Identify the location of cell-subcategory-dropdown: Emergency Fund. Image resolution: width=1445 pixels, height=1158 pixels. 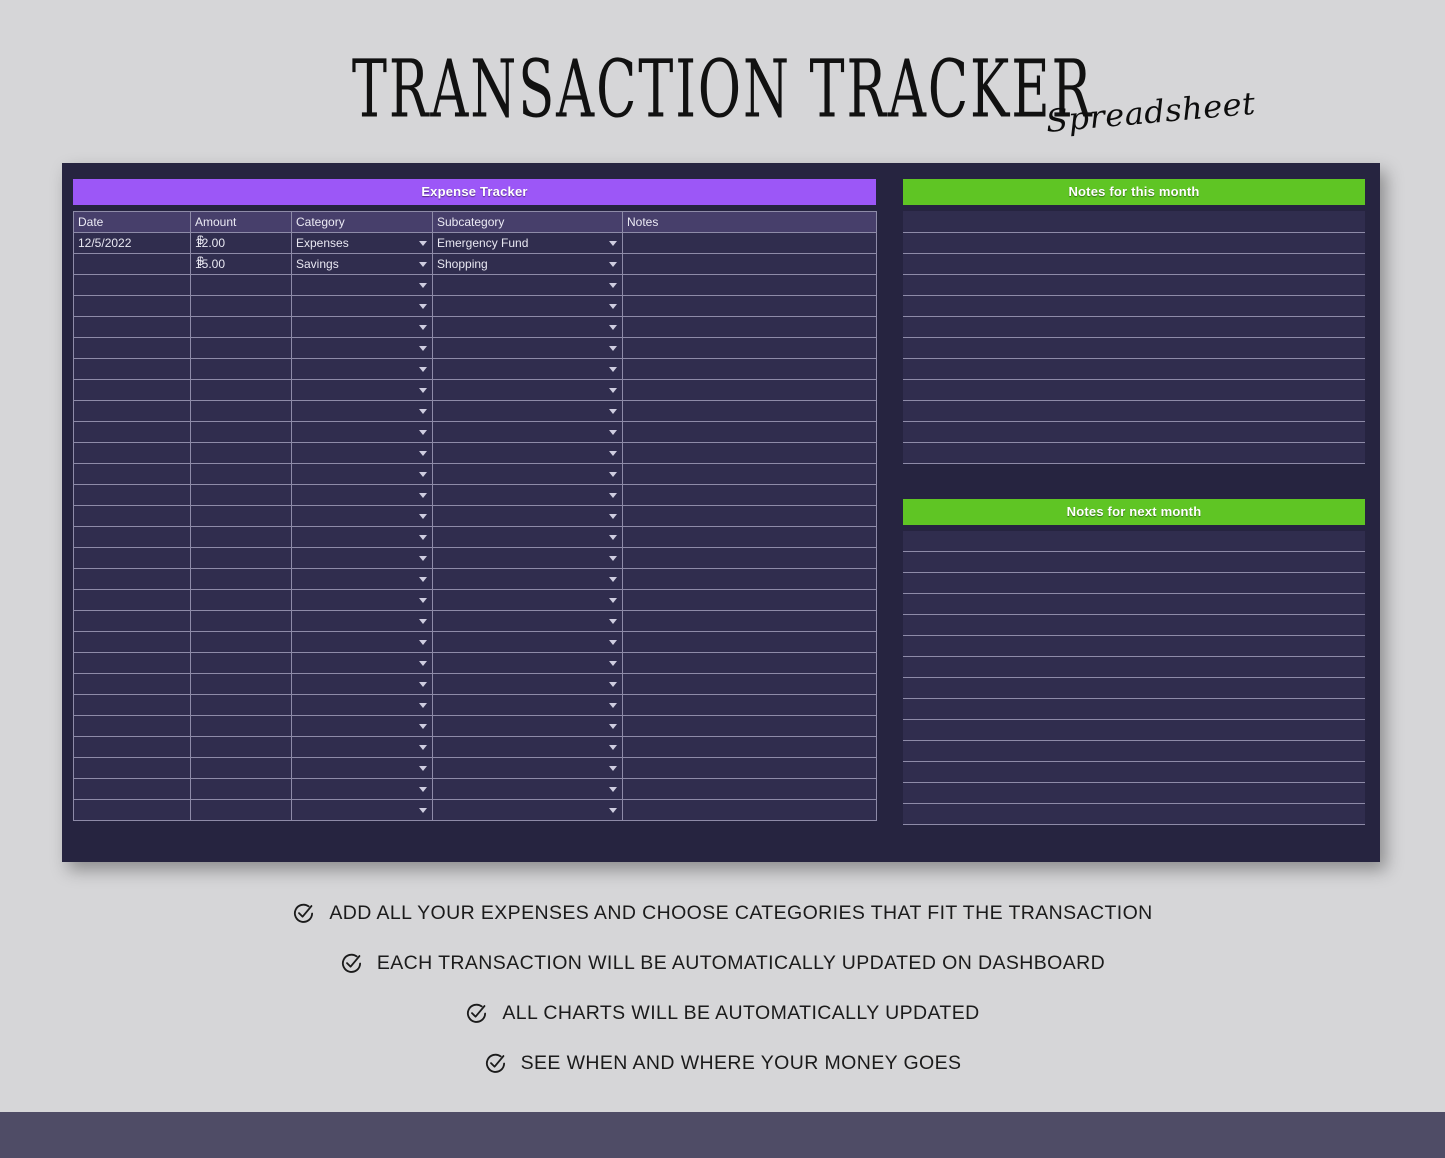
(527, 243).